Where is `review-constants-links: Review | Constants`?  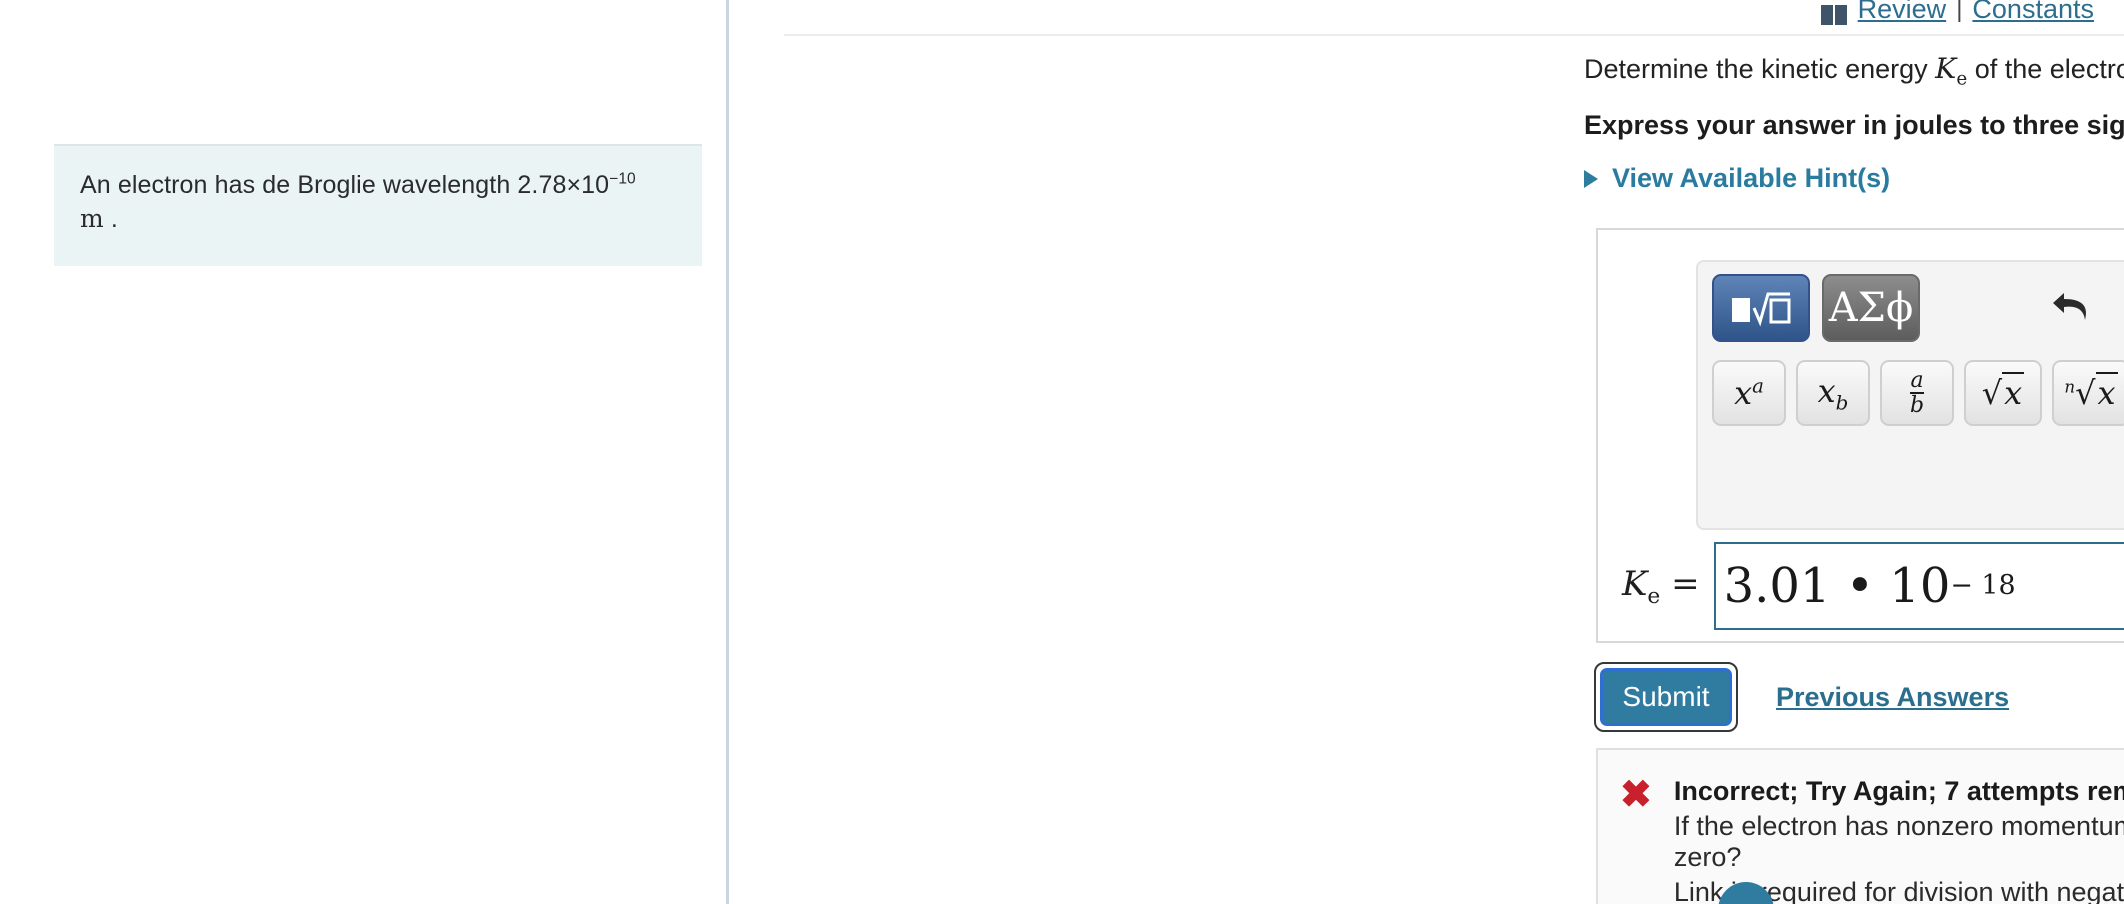
review-constants-links: Review | Constants is located at coordinates (1957, 12).